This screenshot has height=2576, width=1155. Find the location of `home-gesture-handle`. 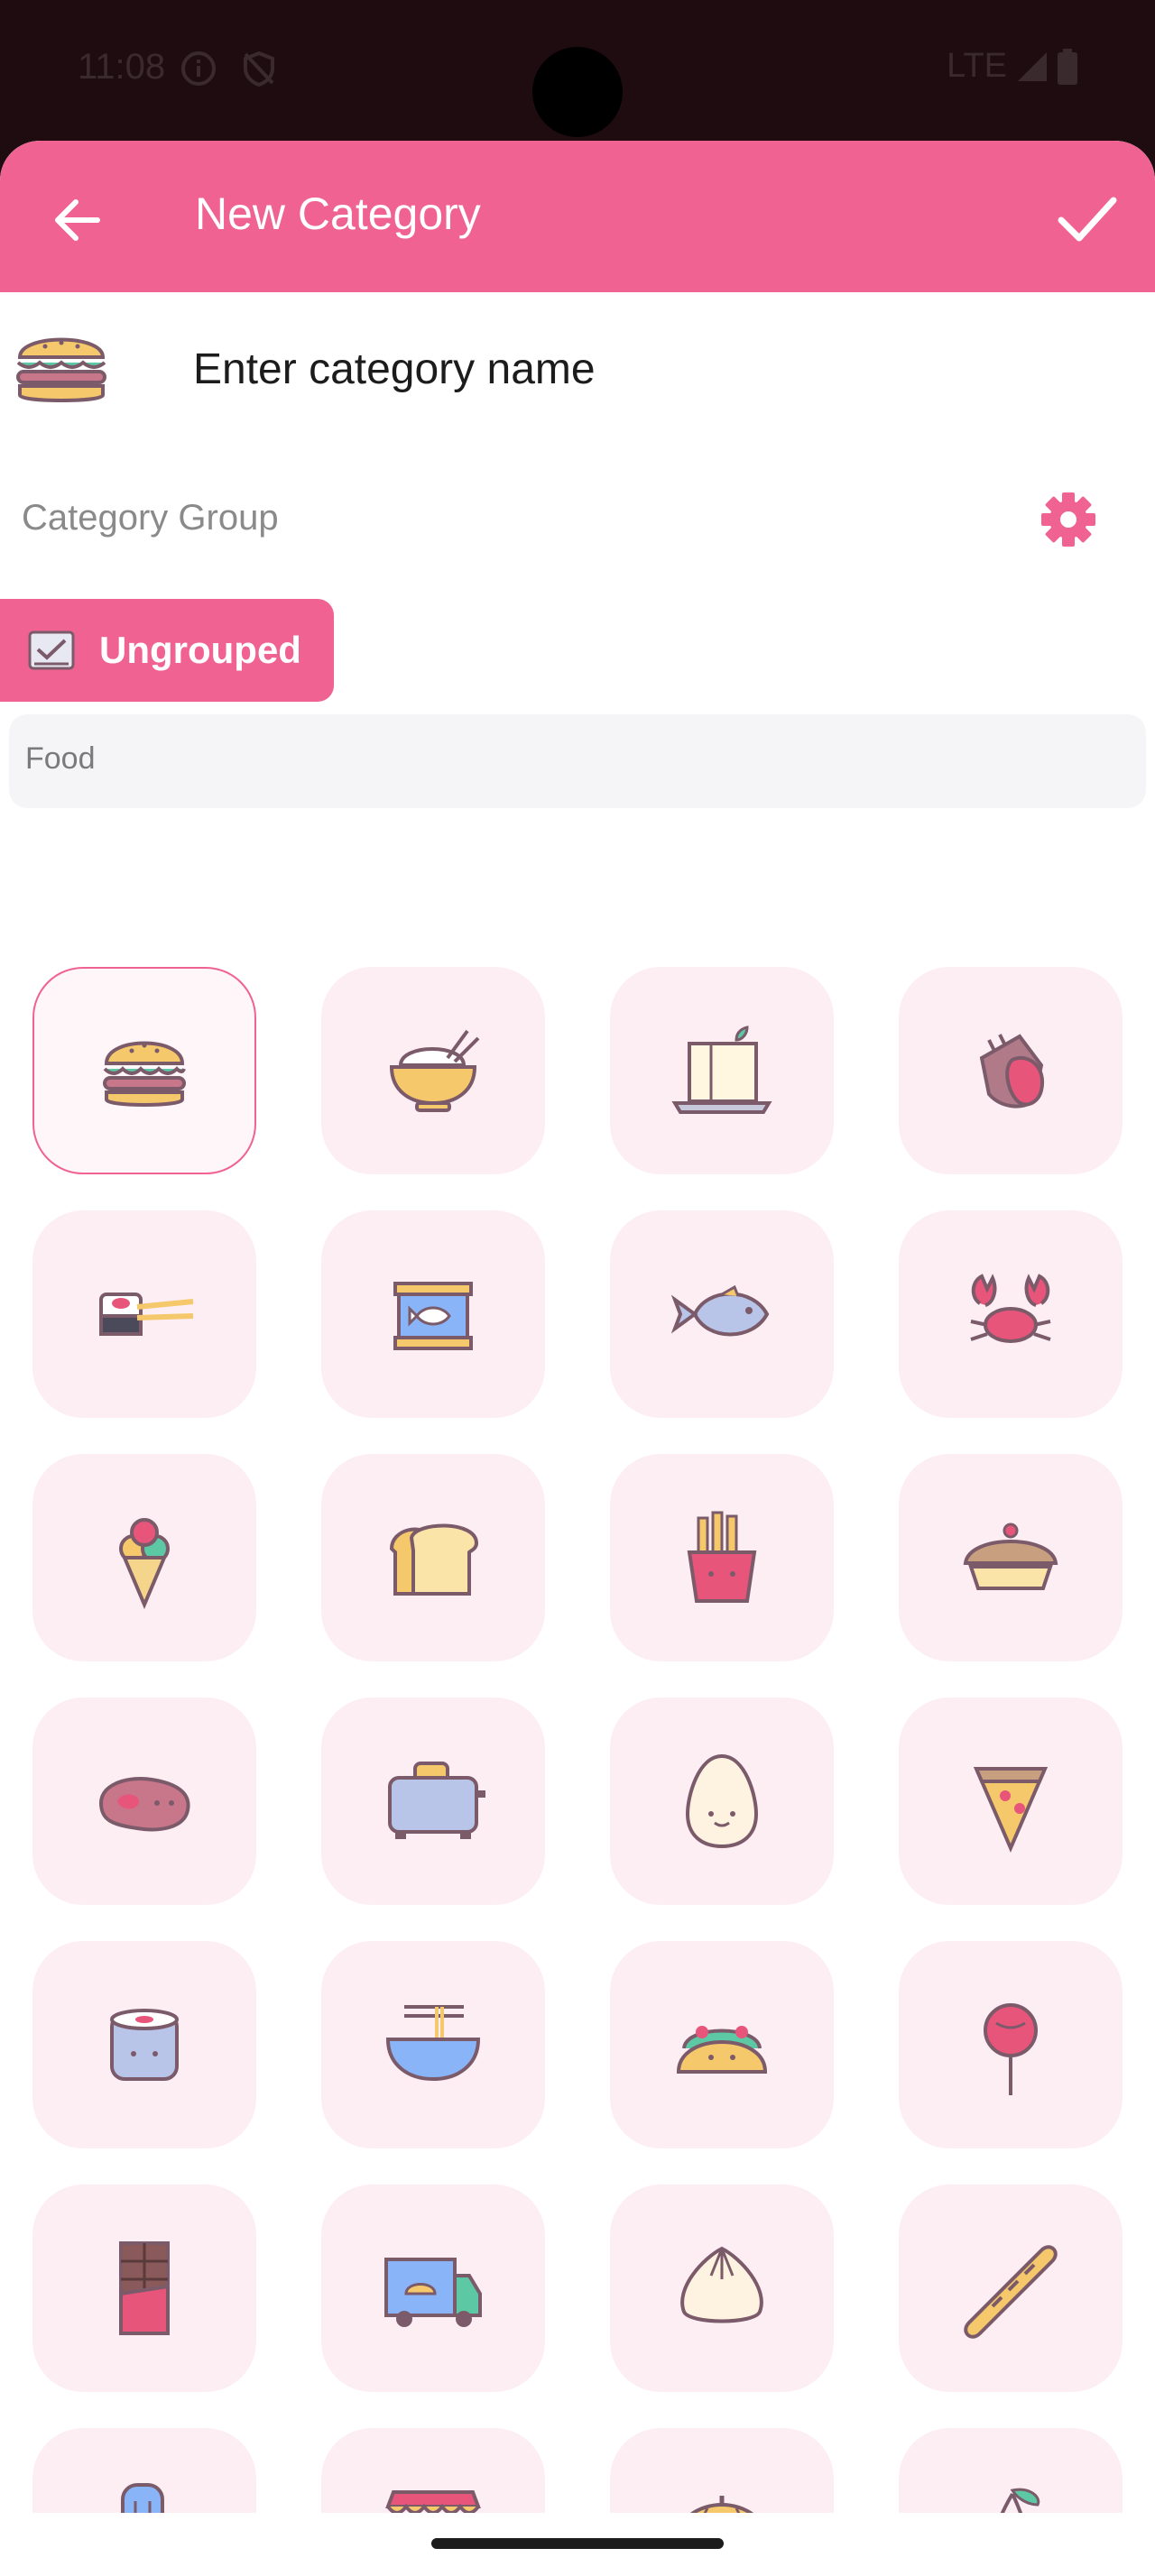

home-gesture-handle is located at coordinates (577, 2543).